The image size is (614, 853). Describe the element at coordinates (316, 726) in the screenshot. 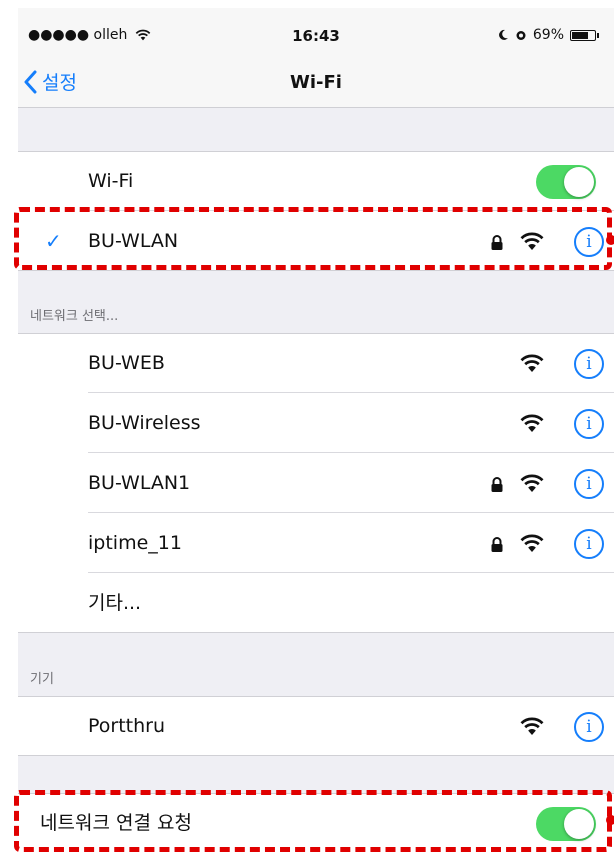

I see `device-row: Portthru i` at that location.